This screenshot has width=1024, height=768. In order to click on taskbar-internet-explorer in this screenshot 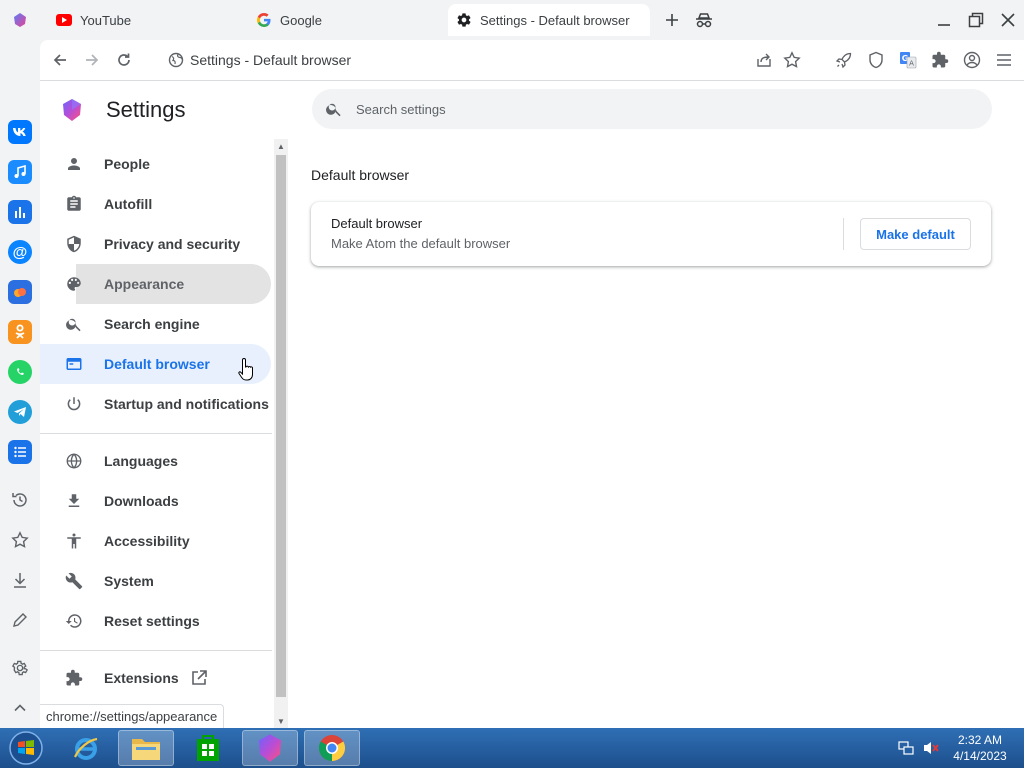, I will do `click(86, 748)`.